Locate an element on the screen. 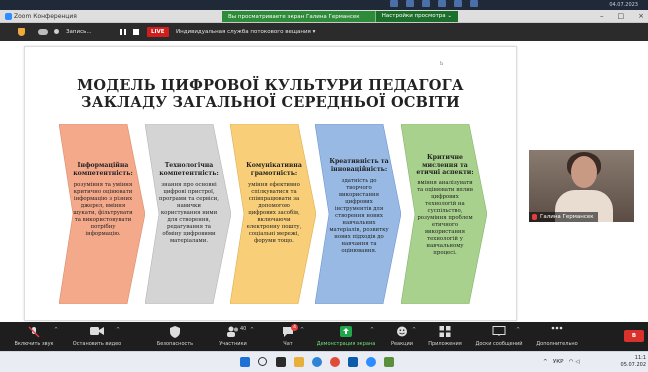 The width and height of the screenshot is (648, 372). participant-name-bar: Галина Германсек is located at coordinates (563, 217).